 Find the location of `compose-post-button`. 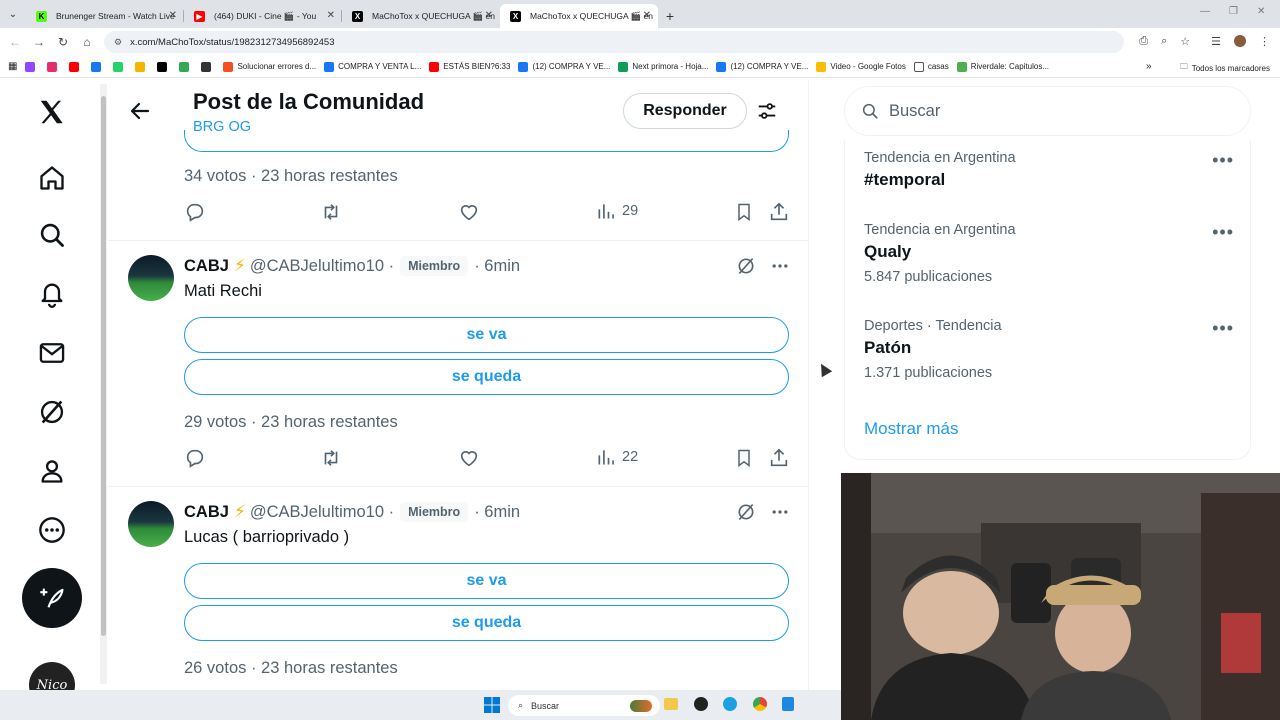

compose-post-button is located at coordinates (52, 598).